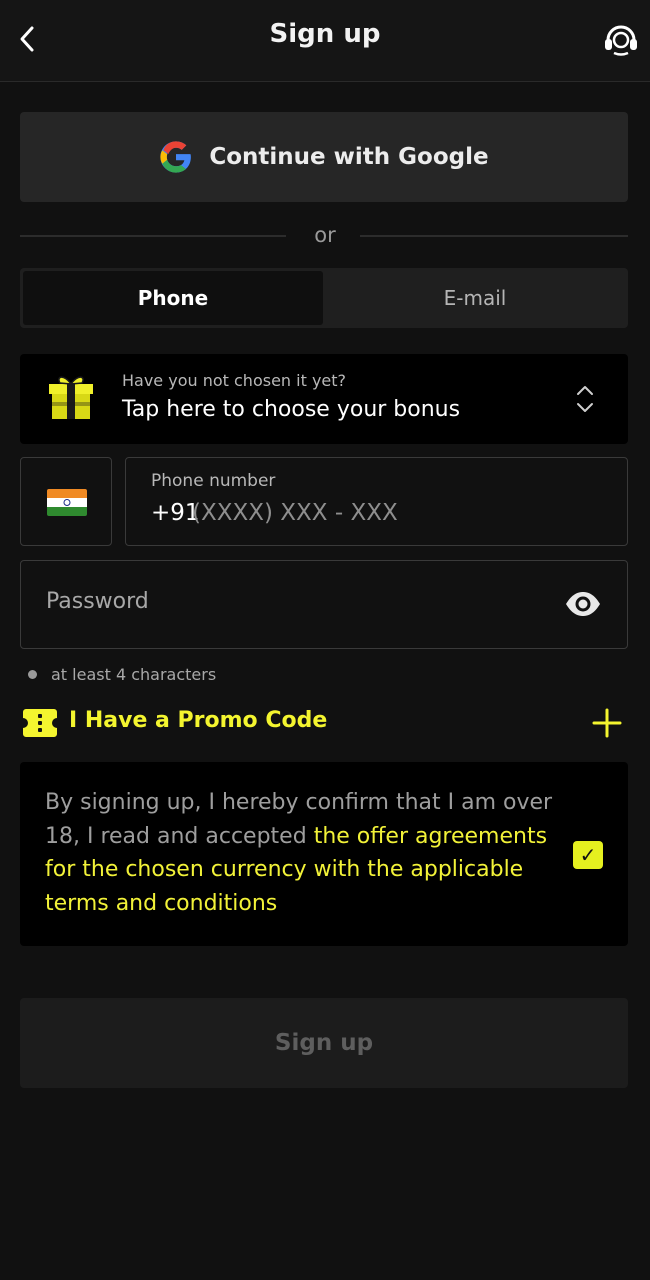  Describe the element at coordinates (349, 157) in the screenshot. I see `google-button-label: Continue with Google` at that location.